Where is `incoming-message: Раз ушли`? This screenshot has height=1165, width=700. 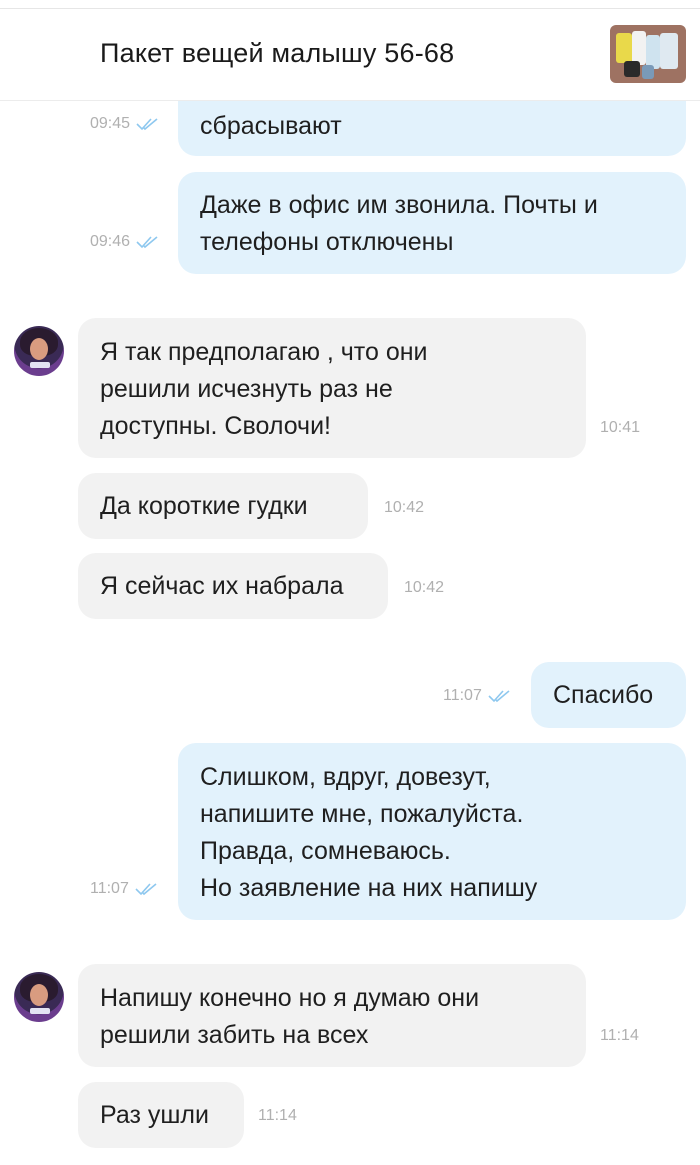 incoming-message: Раз ушли is located at coordinates (161, 1115).